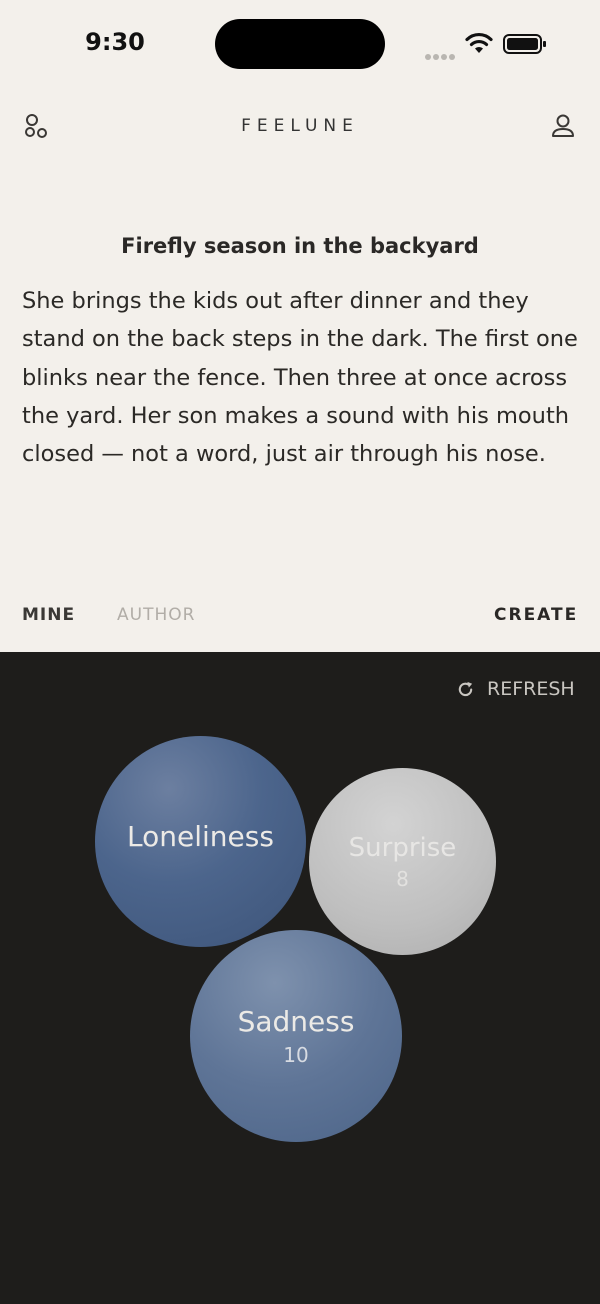 The height and width of the screenshot is (1304, 600). What do you see at coordinates (300, 126) in the screenshot?
I see `app-brand: FEELUNE` at bounding box center [300, 126].